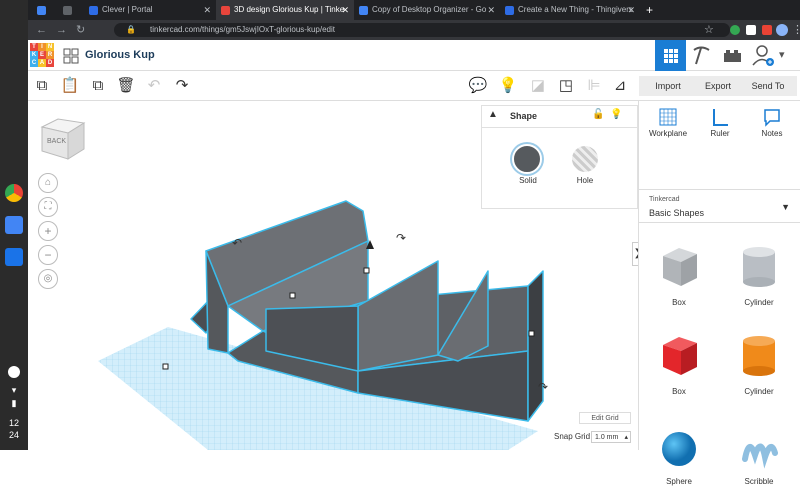  Describe the element at coordinates (80, 30) in the screenshot. I see `reload-icon: ↻` at that location.